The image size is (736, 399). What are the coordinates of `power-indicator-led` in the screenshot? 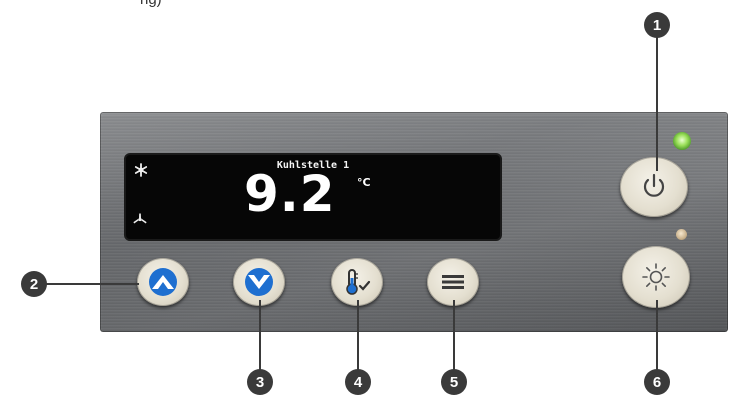 It's located at (682, 141).